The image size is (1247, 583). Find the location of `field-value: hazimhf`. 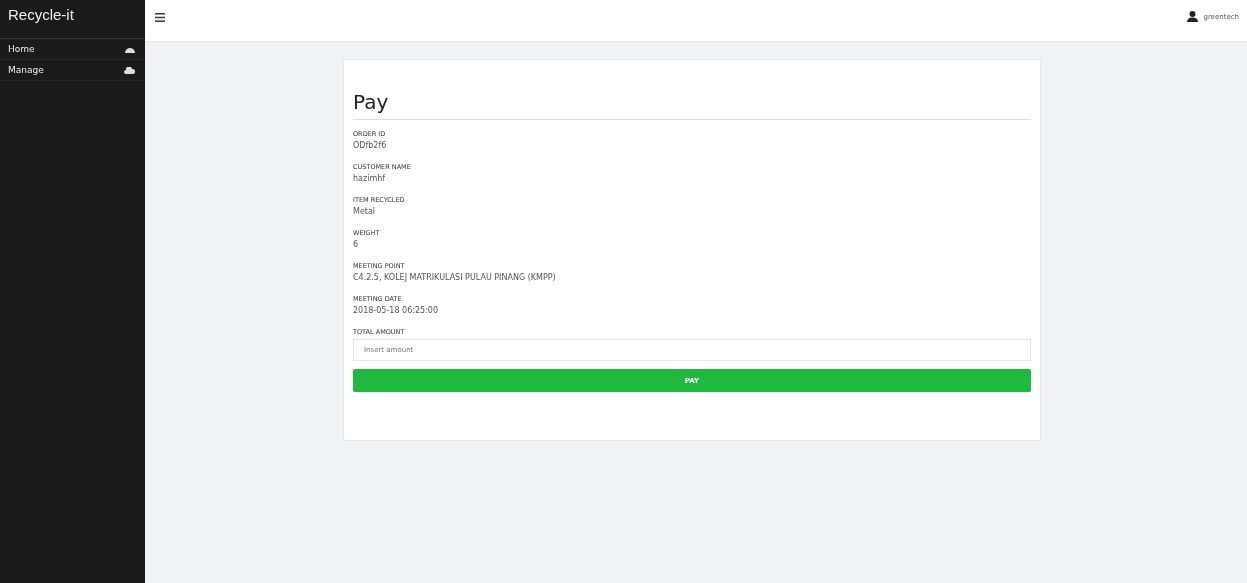

field-value: hazimhf is located at coordinates (370, 178).